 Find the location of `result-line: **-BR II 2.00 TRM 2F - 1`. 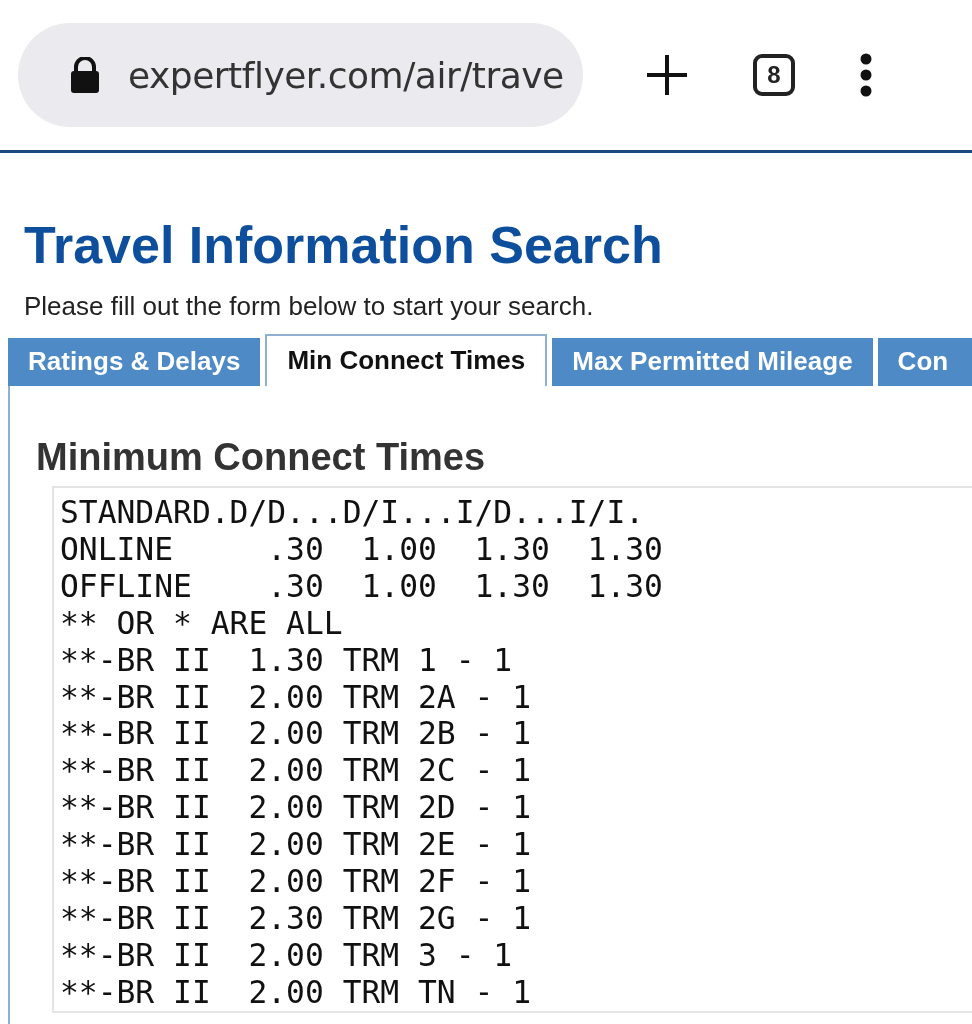

result-line: **-BR II 2.00 TRM 2F - 1 is located at coordinates (296, 881).